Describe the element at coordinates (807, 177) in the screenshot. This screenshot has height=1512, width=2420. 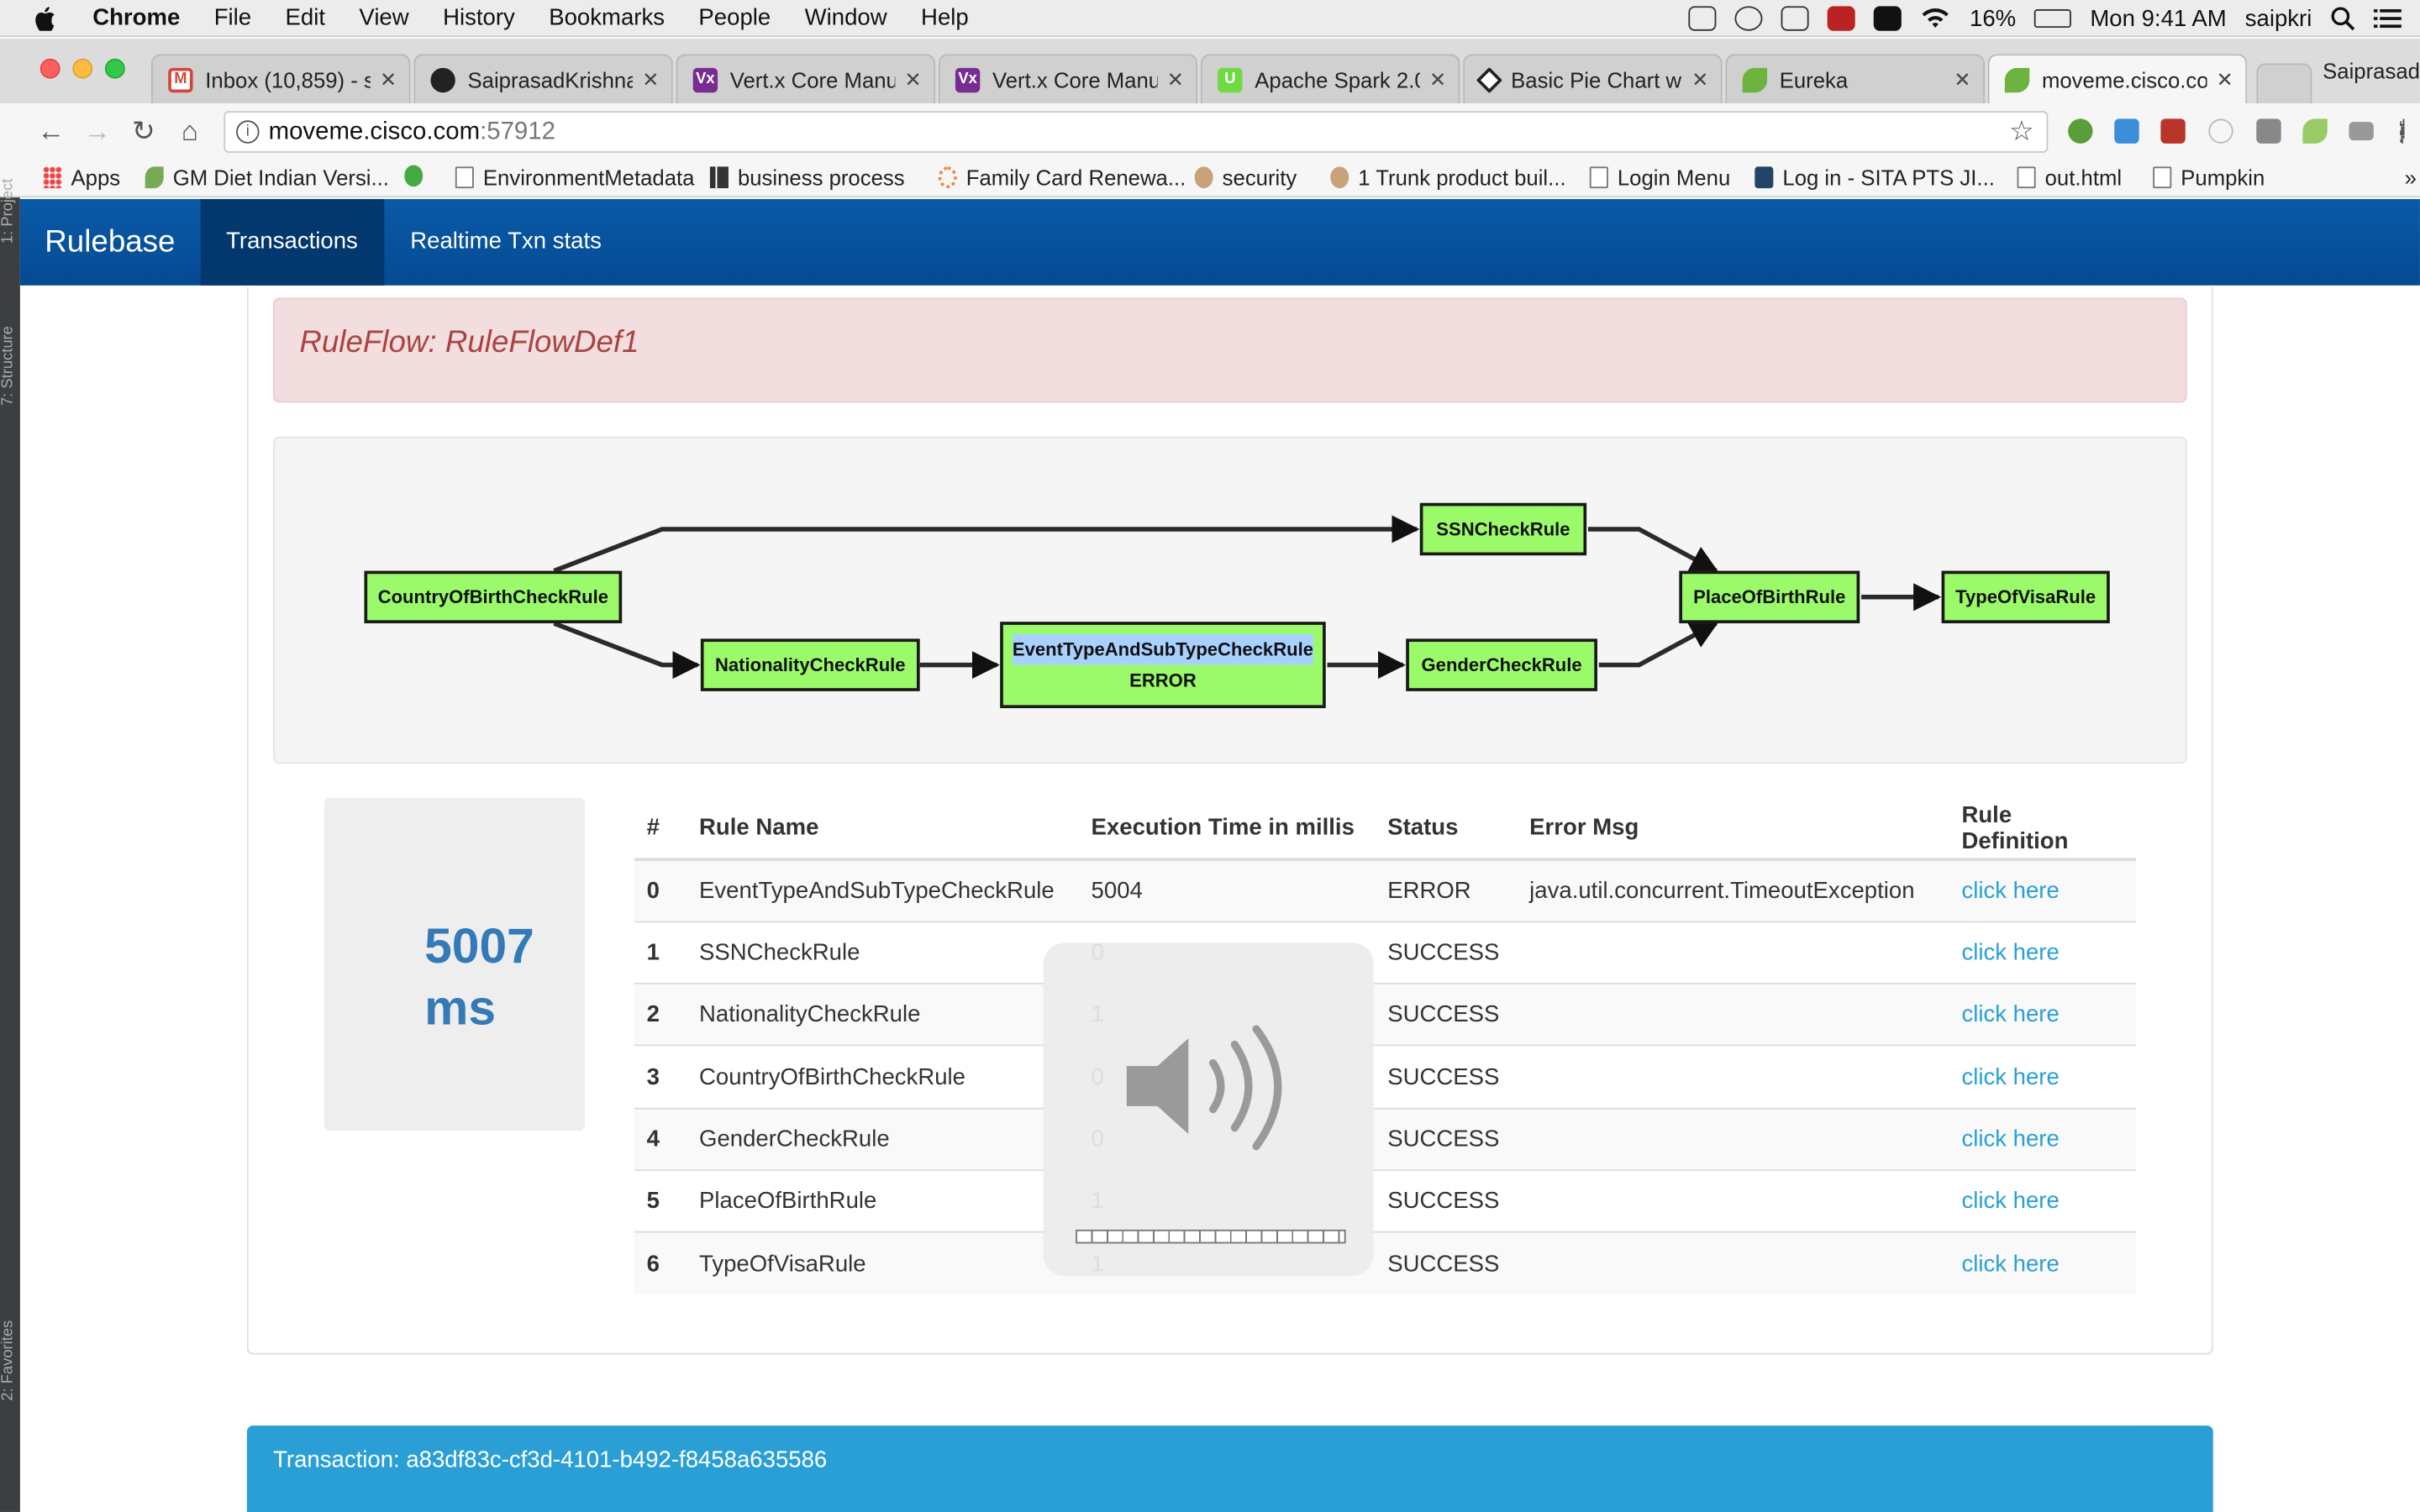
I see `bookmark-item: business process` at that location.